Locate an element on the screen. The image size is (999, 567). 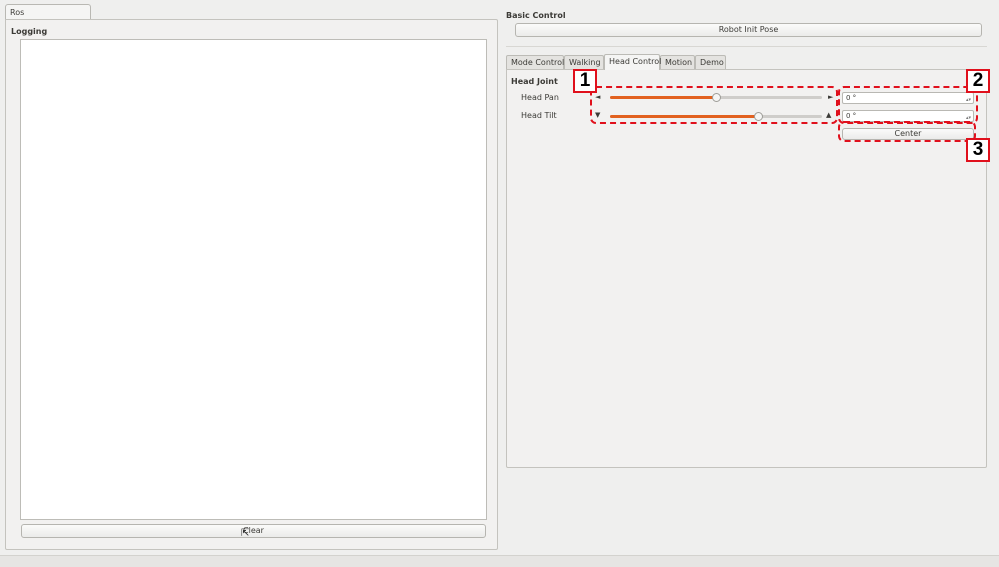
basic-control-label: Basic Control is located at coordinates (536, 15).